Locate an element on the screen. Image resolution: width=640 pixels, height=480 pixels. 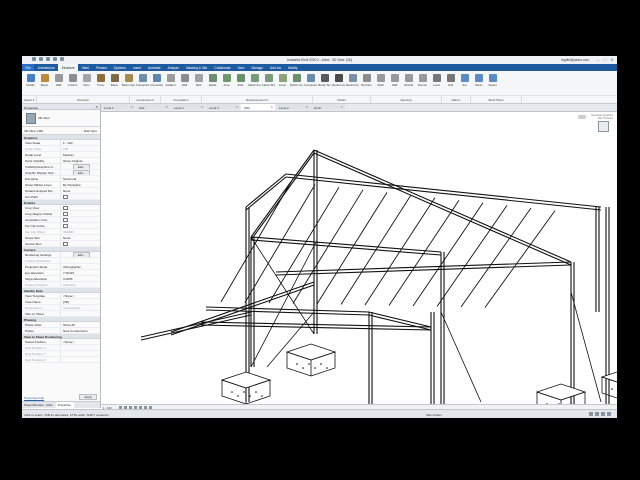
property-value: None is located at coordinates (80, 237).